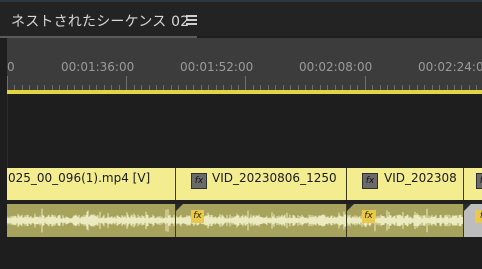 This screenshot has height=269, width=482. I want to click on ruler-timecode: 00:01:52:00, so click(217, 67).